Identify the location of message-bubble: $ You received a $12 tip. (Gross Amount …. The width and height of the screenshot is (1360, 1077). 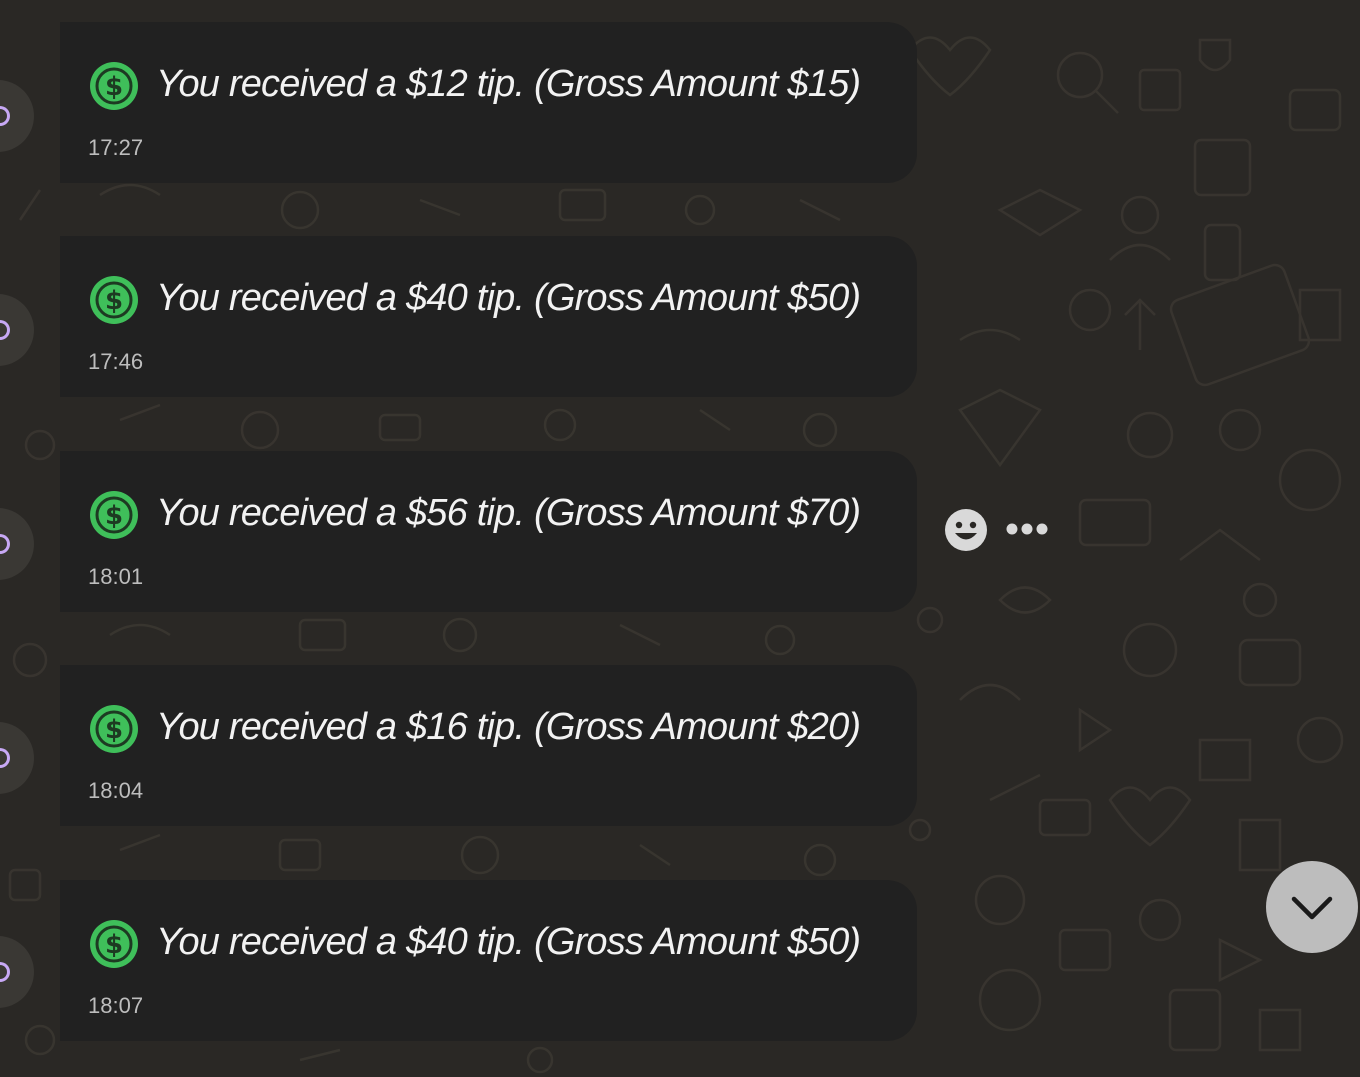
(488, 102).